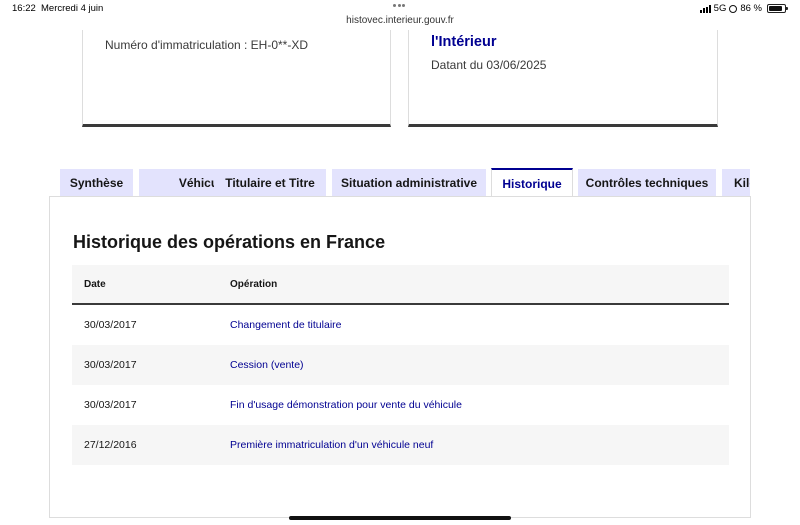 The width and height of the screenshot is (800, 525). Describe the element at coordinates (736, 183) in the screenshot. I see `tab-kilometrage: Kilo` at that location.